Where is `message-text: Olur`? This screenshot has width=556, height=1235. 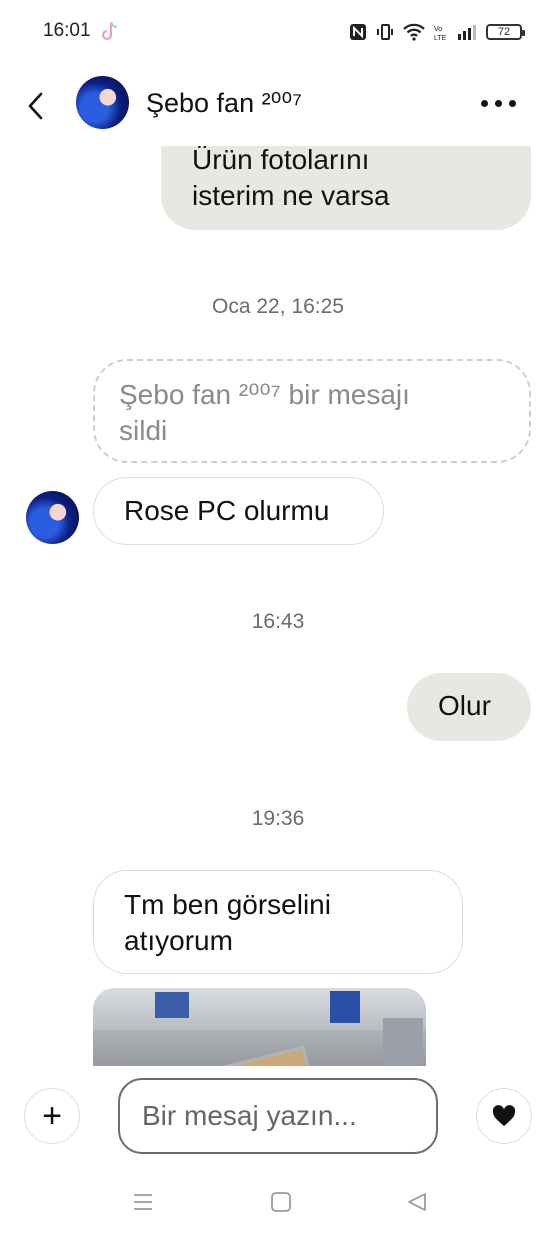
message-text: Olur is located at coordinates (464, 705).